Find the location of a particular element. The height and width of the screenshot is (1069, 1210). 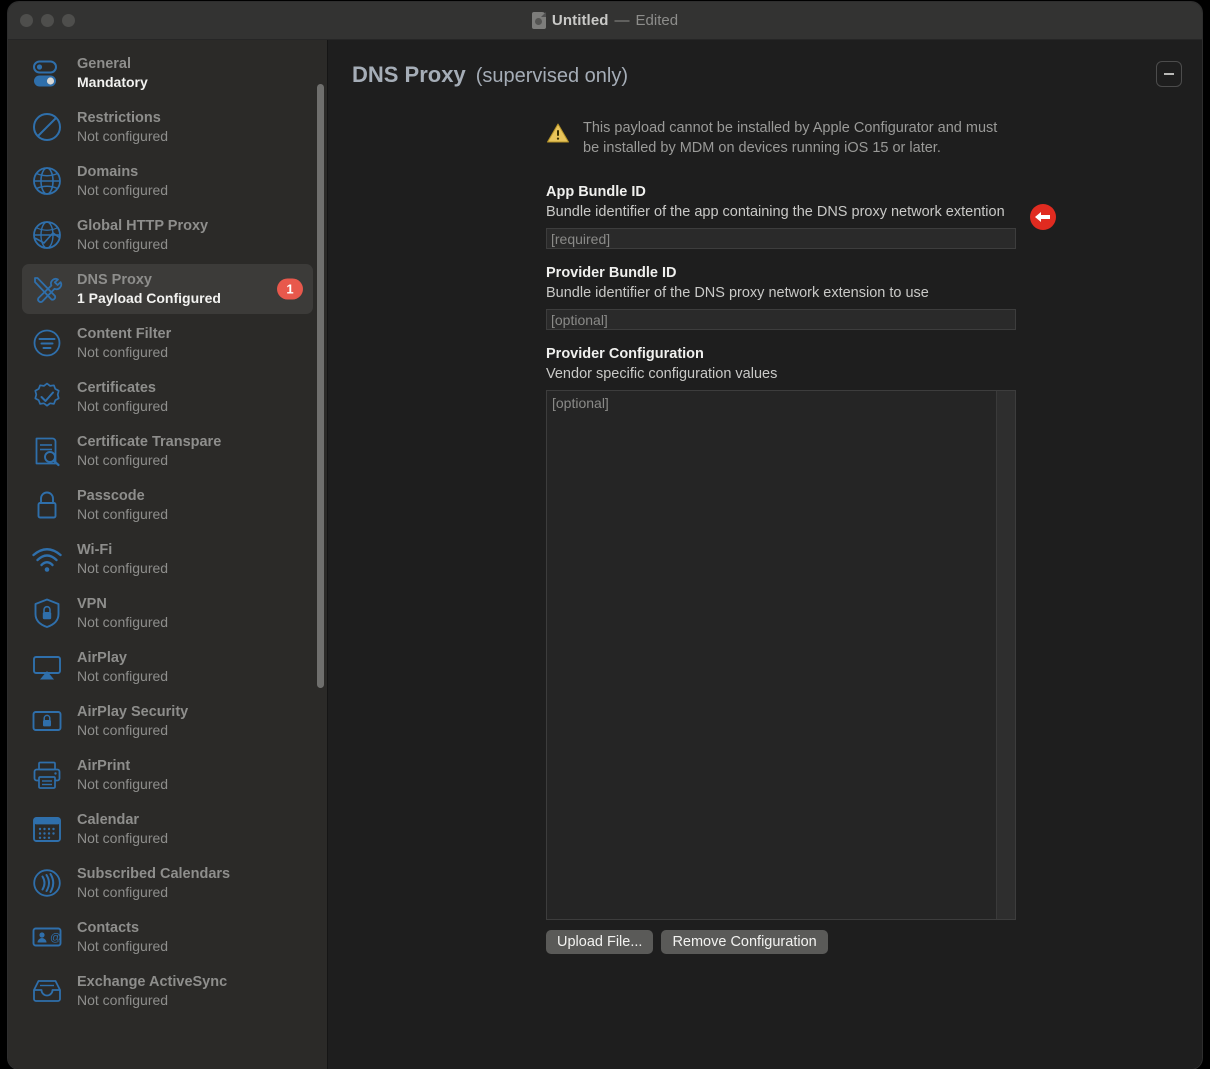

sidebar-item-general: General Mandatory is located at coordinates (167, 73).